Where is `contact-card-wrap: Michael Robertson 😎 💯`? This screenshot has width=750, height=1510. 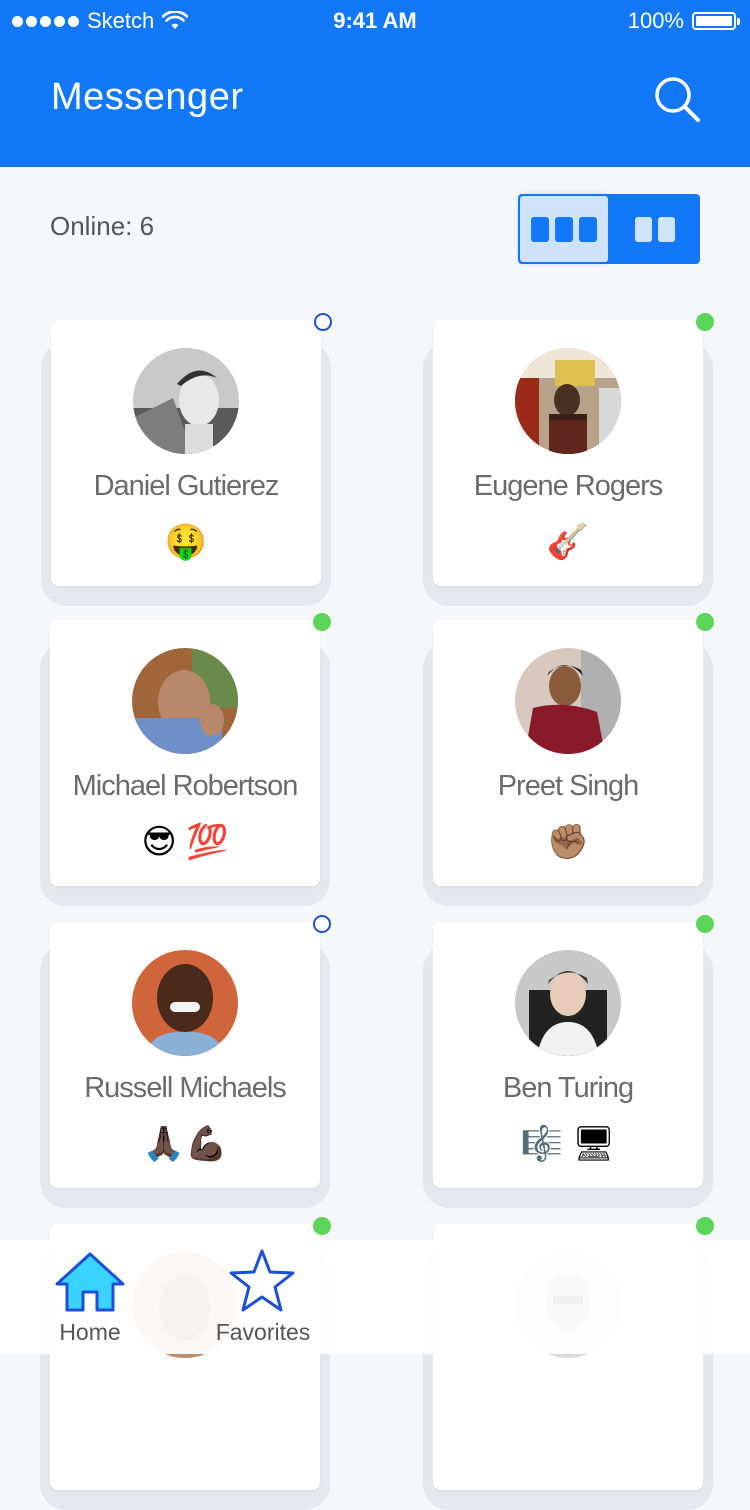
contact-card-wrap: Michael Robertson 😎 💯 is located at coordinates (185, 759).